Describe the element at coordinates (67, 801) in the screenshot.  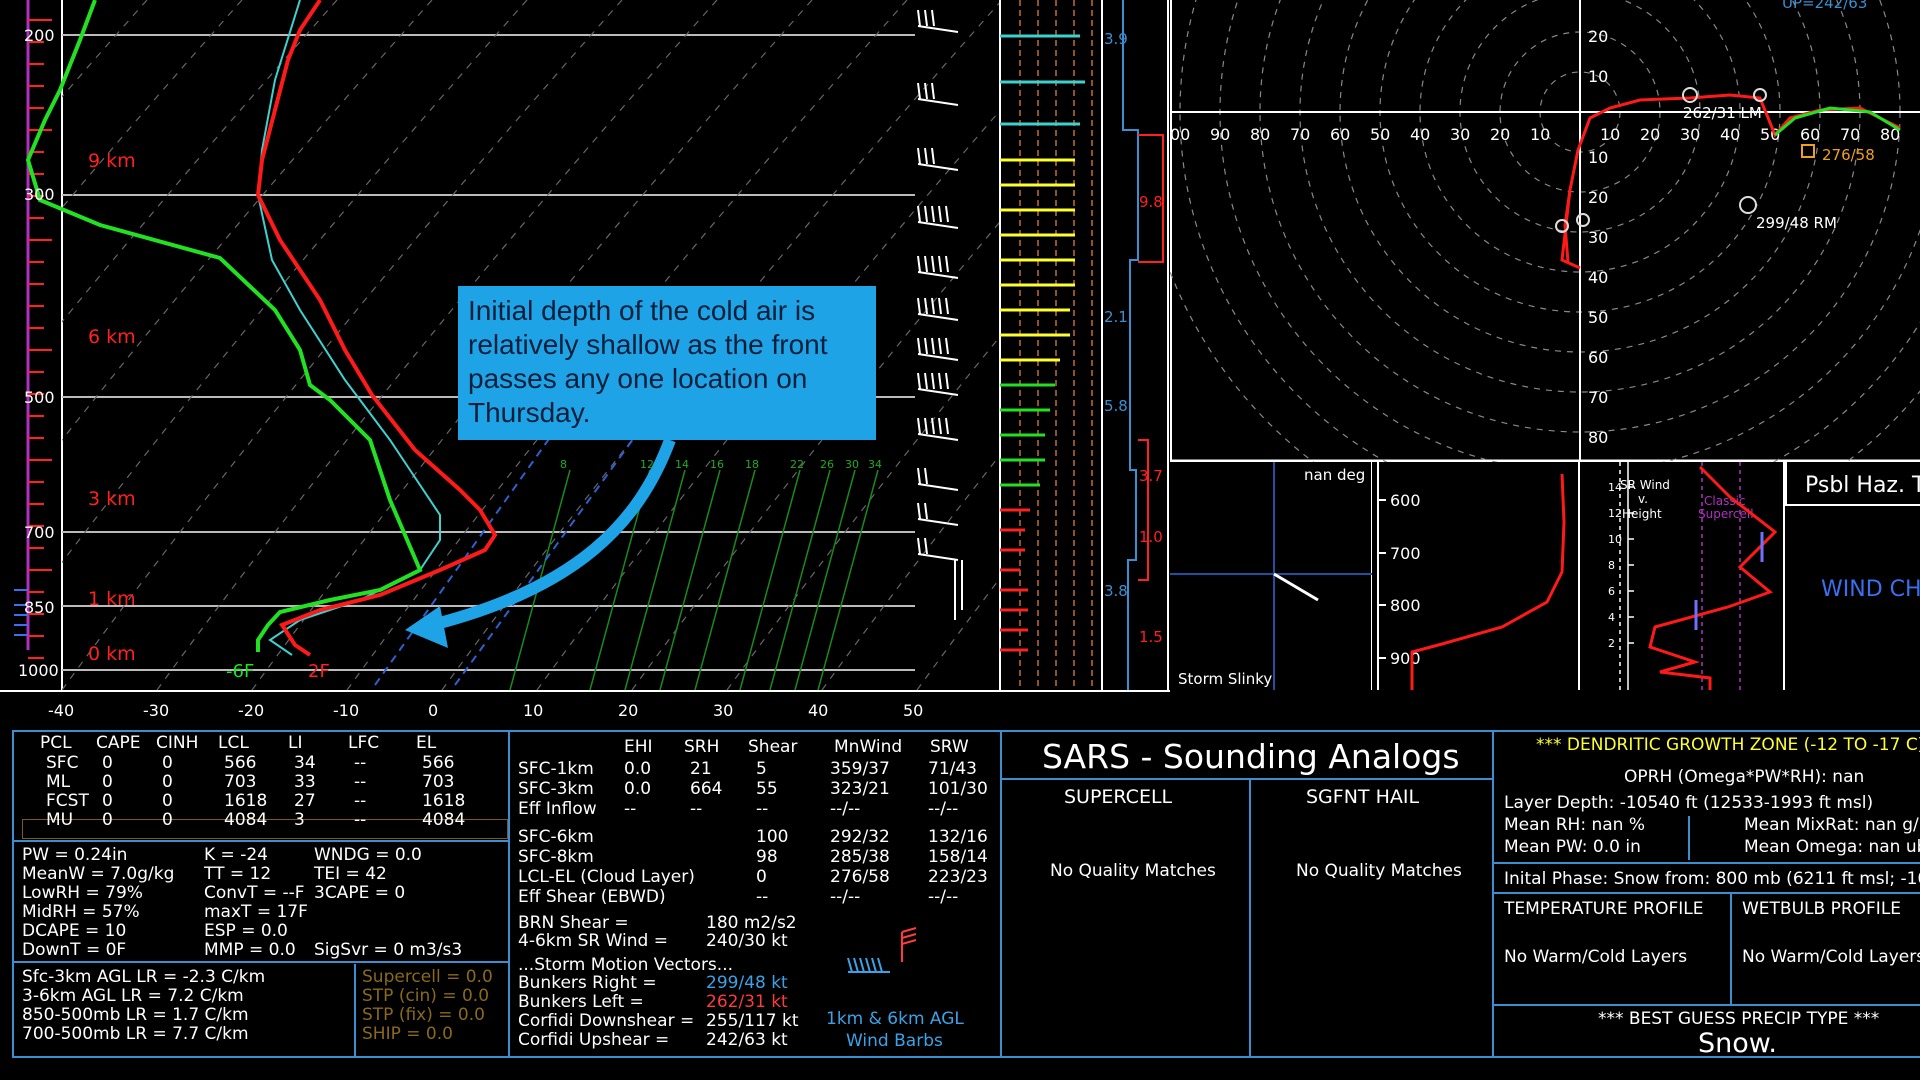
I see `table-cell: FCST` at that location.